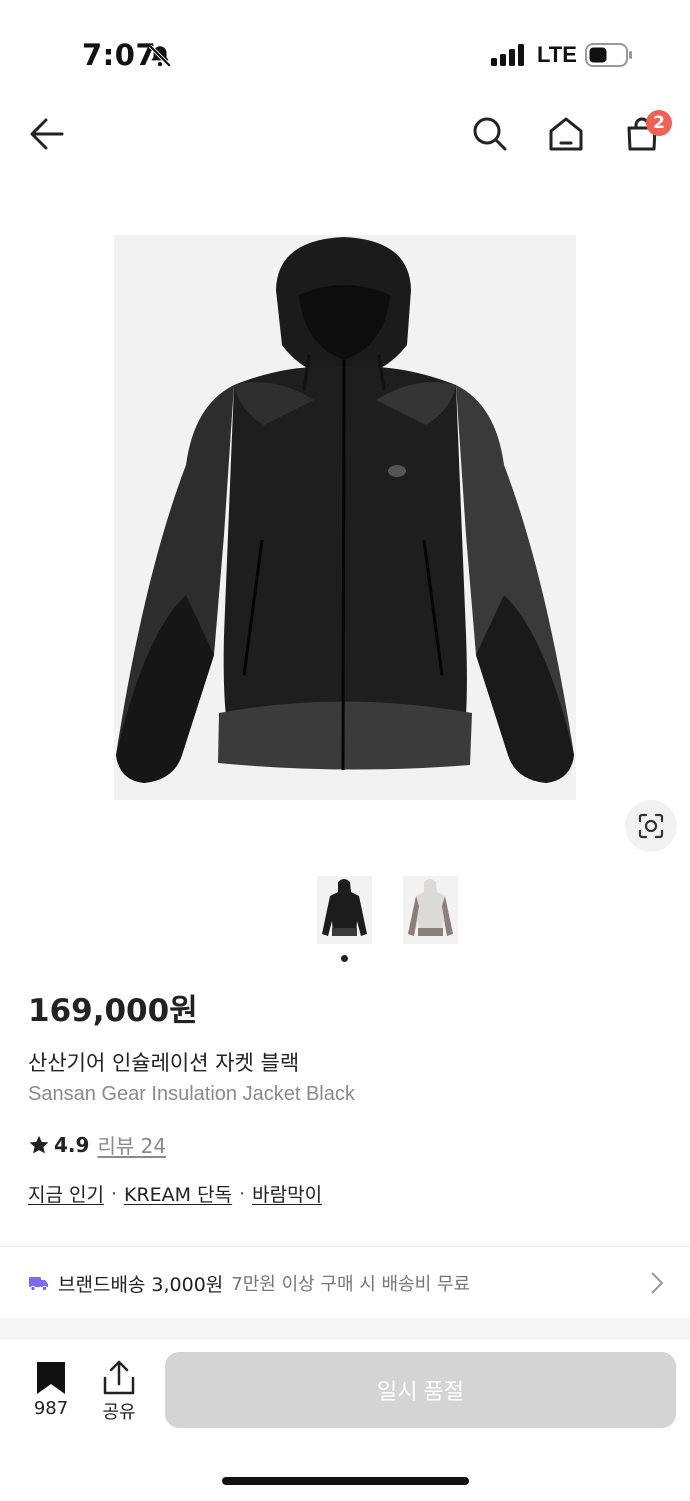  Describe the element at coordinates (38, 1284) in the screenshot. I see `truck-icon` at that location.